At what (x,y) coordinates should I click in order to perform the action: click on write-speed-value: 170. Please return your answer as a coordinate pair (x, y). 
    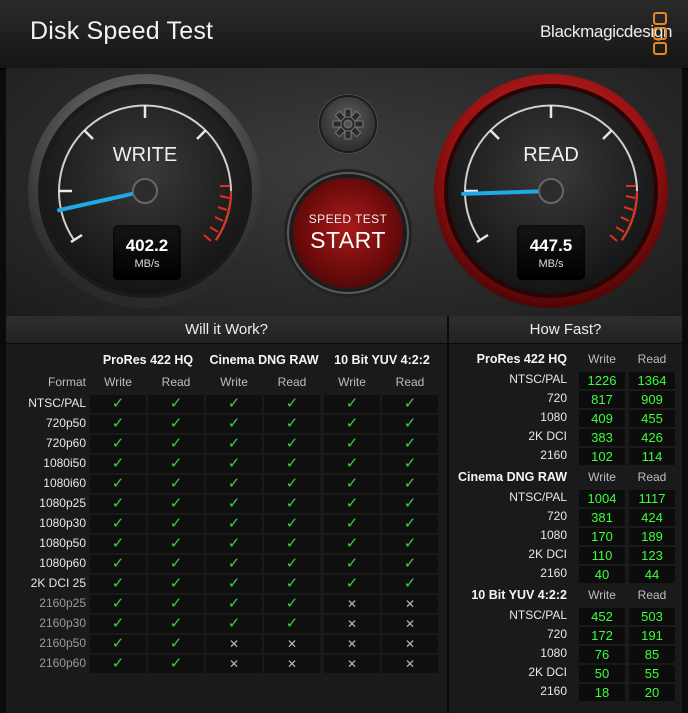
    Looking at the image, I should click on (602, 536).